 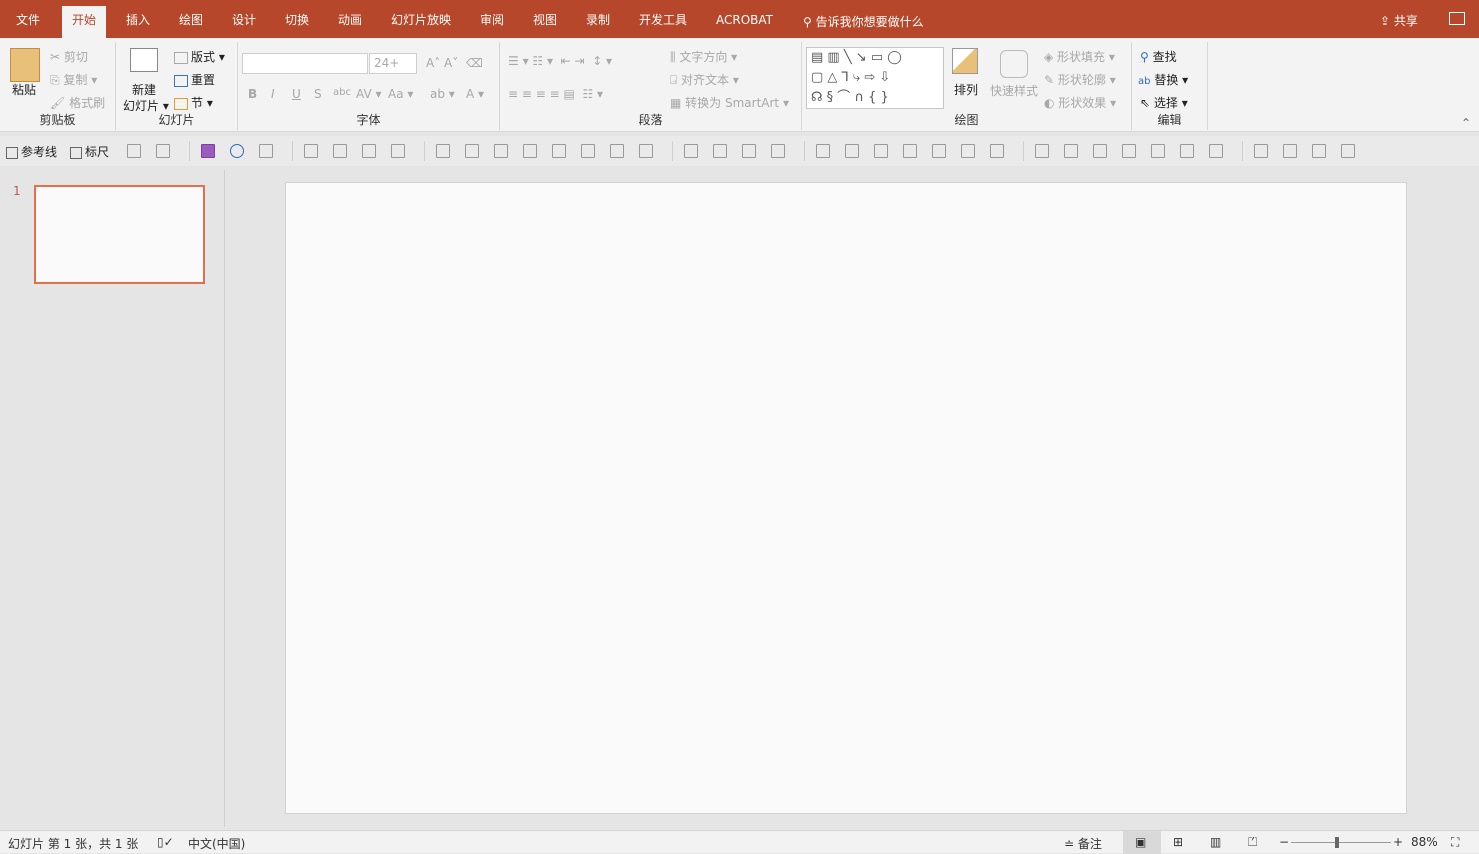 I want to click on replace-button: ab 替换 ▾, so click(x=1163, y=79).